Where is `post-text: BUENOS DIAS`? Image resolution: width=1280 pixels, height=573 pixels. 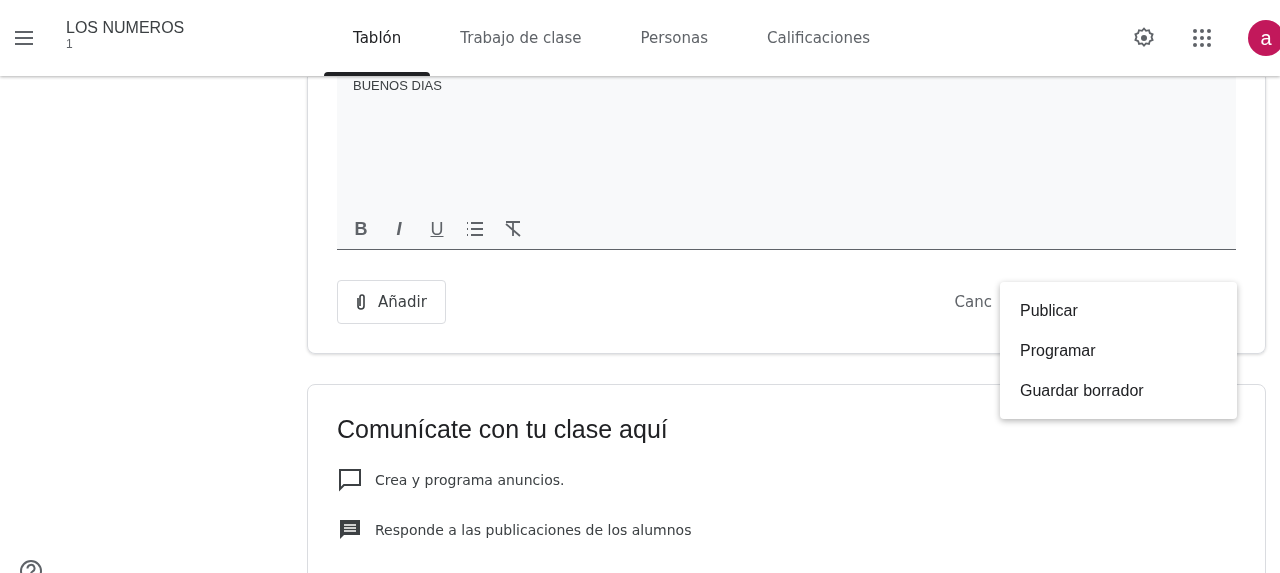 post-text: BUENOS DIAS is located at coordinates (398, 85).